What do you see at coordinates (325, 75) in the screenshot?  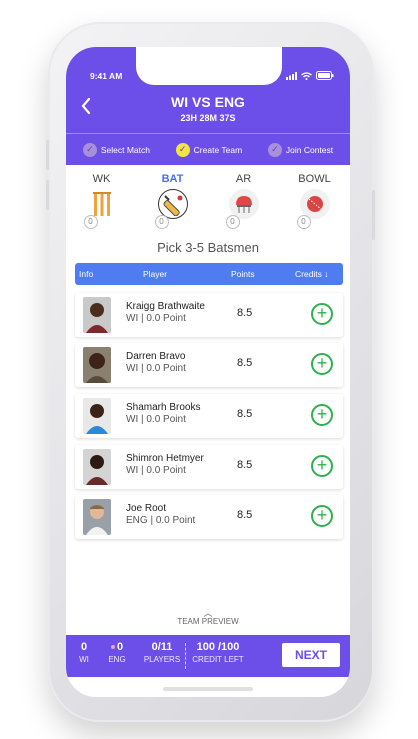 I see `battery-icon` at bounding box center [325, 75].